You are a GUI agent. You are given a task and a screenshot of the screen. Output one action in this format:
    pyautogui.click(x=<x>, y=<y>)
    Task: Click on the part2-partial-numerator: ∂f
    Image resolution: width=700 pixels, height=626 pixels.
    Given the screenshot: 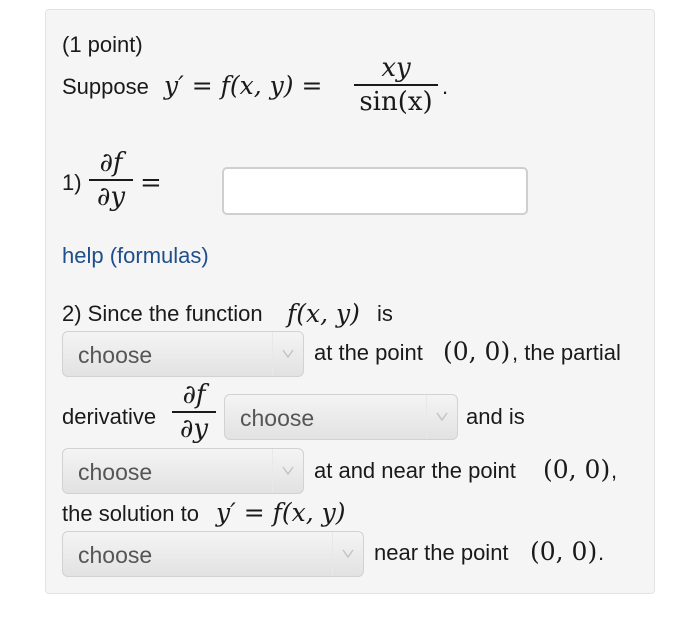 What is the action you would take?
    pyautogui.click(x=194, y=395)
    